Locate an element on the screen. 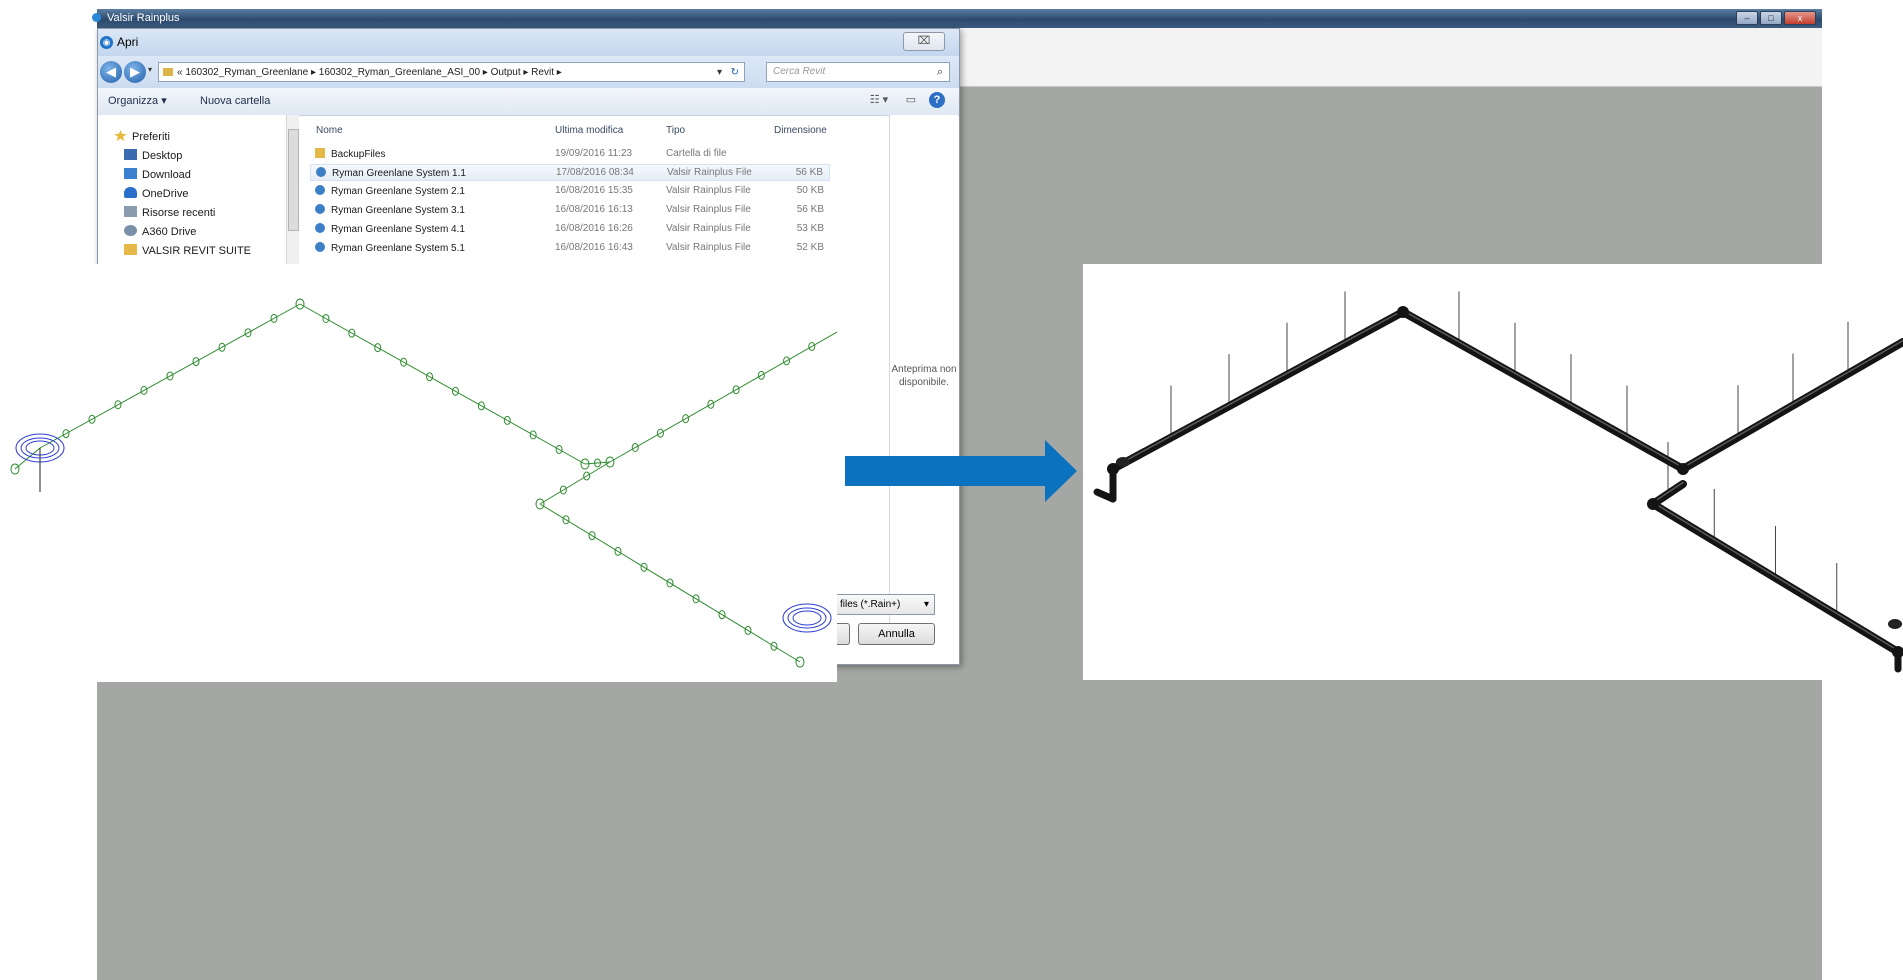  app-icon is located at coordinates (96, 17).